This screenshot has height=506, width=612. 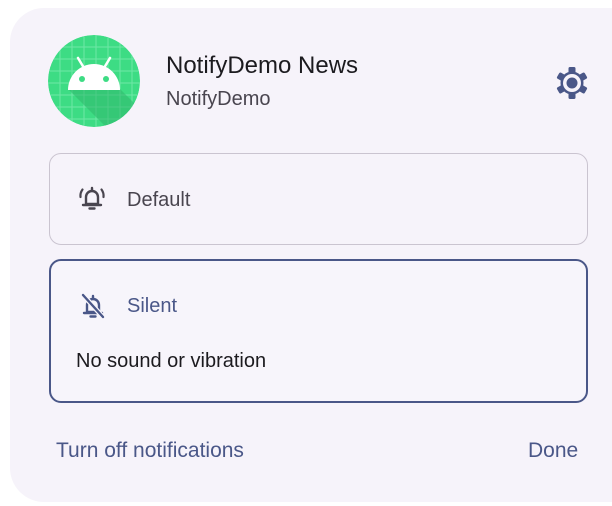 What do you see at coordinates (150, 451) in the screenshot?
I see `turn-off-notifications-button: Turn off notifications` at bounding box center [150, 451].